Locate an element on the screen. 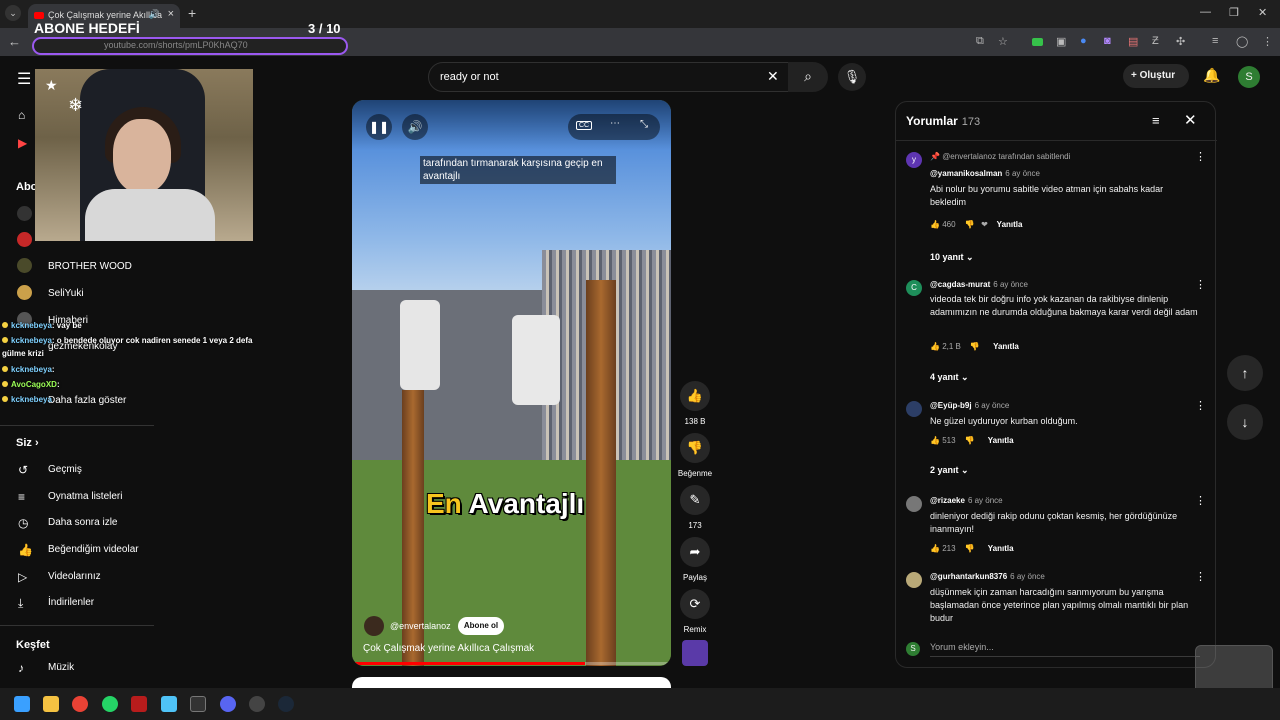  channel-name: @envertalanoz is located at coordinates (420, 626).